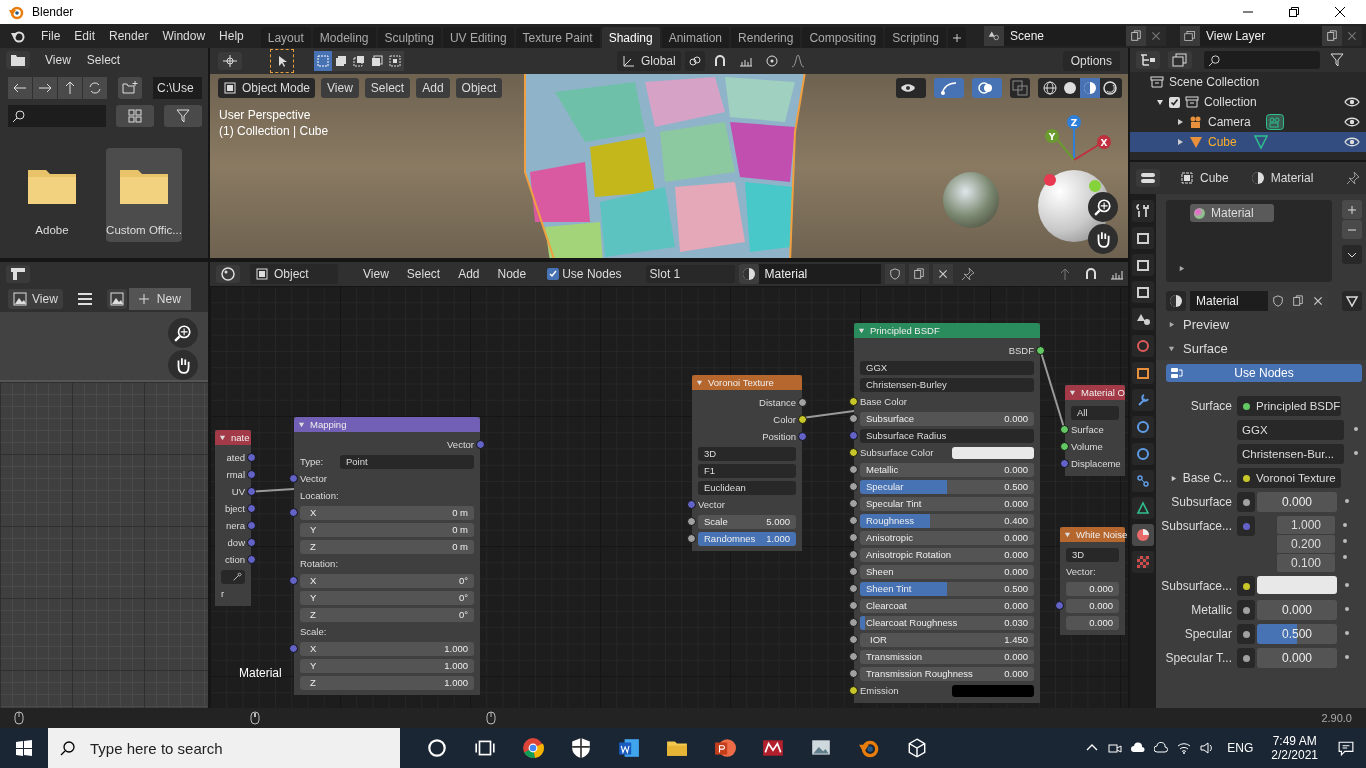 Image resolution: width=1366 pixels, height=768 pixels. I want to click on menu-item: File, so click(51, 36).